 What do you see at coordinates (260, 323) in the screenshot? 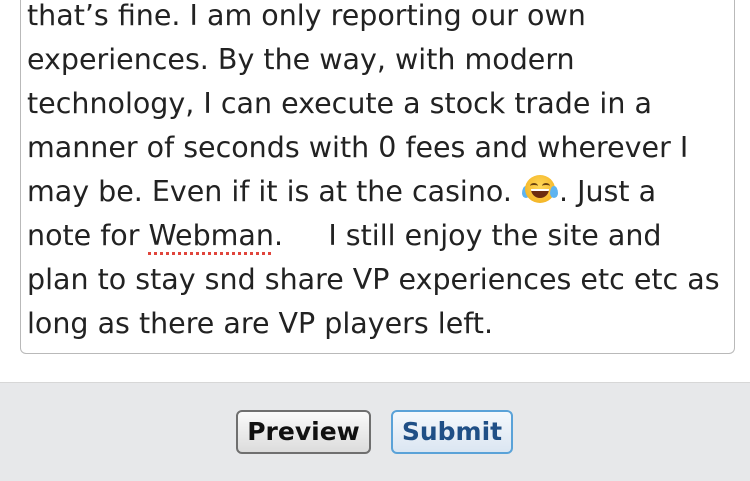
I see `text-line: long as there are VP players left.` at bounding box center [260, 323].